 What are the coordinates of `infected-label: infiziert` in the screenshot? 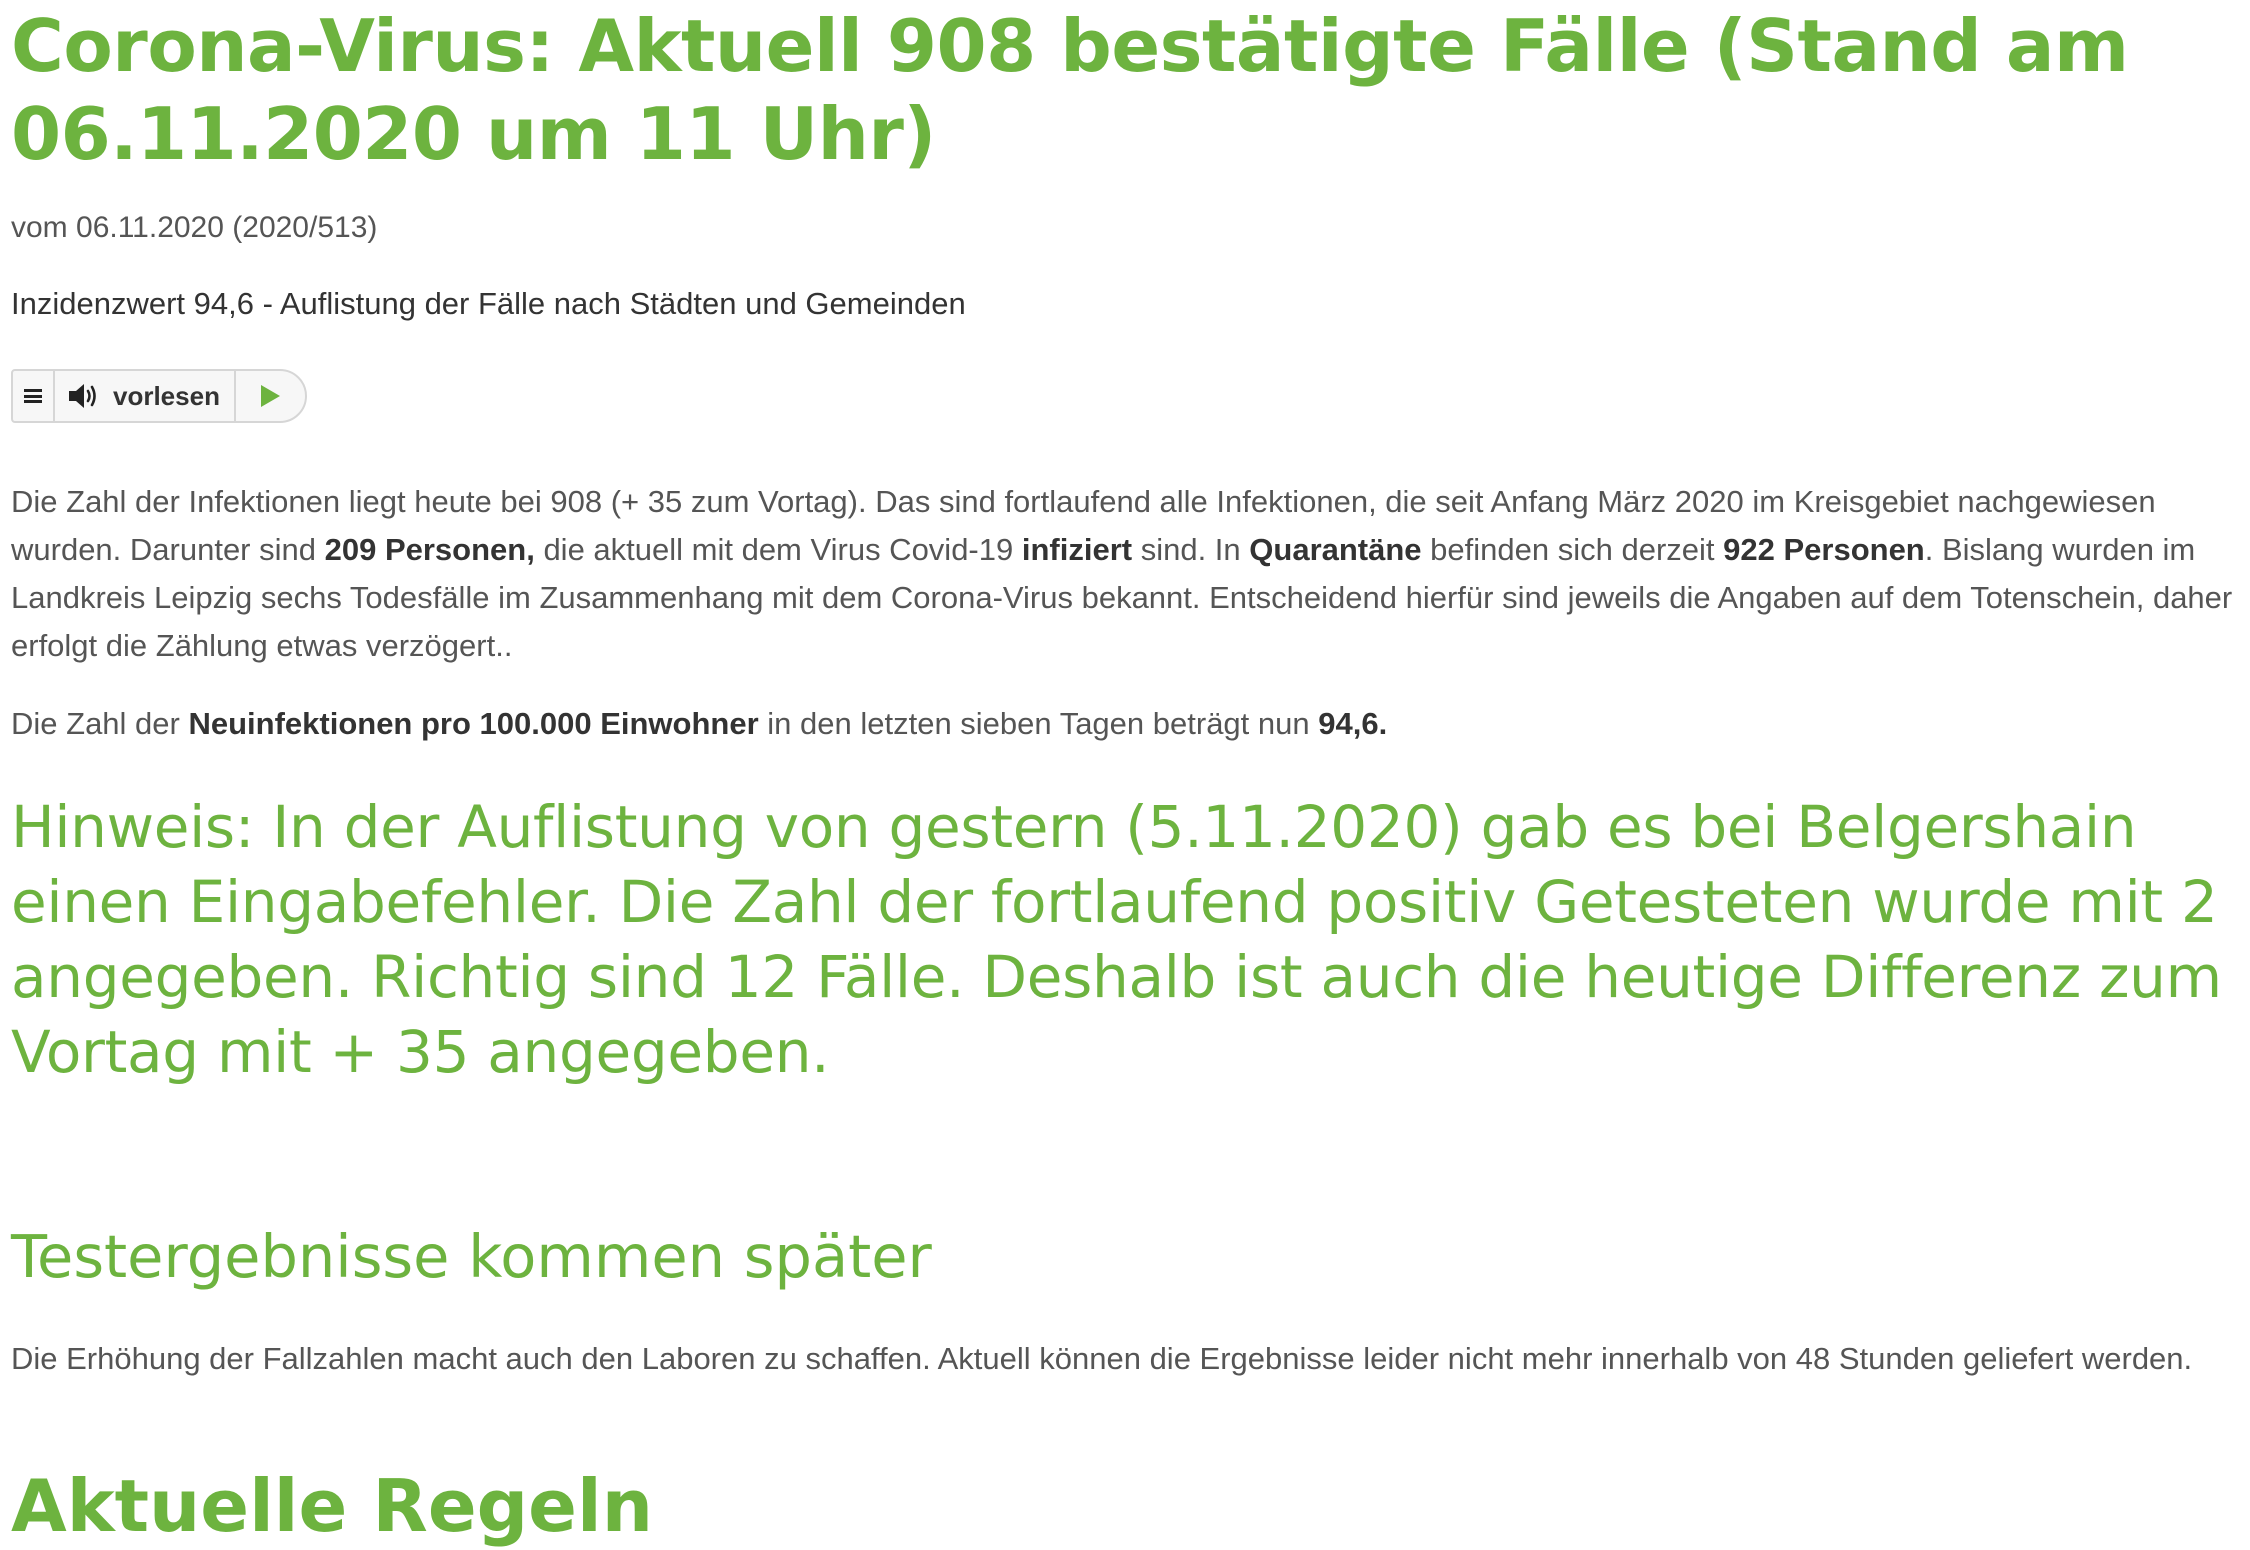 It's located at (1077, 549).